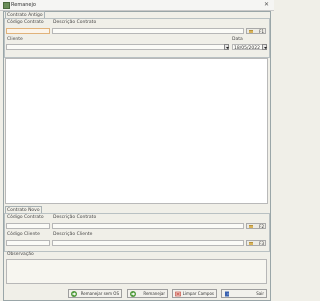 This screenshot has height=301, width=320. I want to click on new-client-search-button: F3, so click(256, 243).